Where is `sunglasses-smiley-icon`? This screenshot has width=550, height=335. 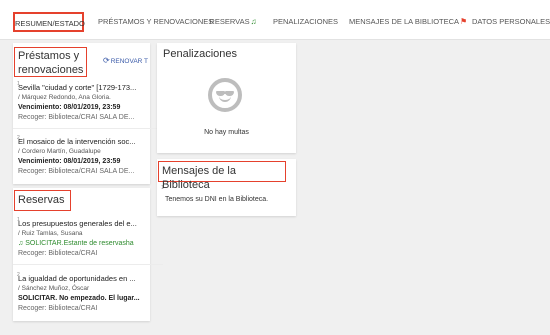 sunglasses-smiley-icon is located at coordinates (225, 95).